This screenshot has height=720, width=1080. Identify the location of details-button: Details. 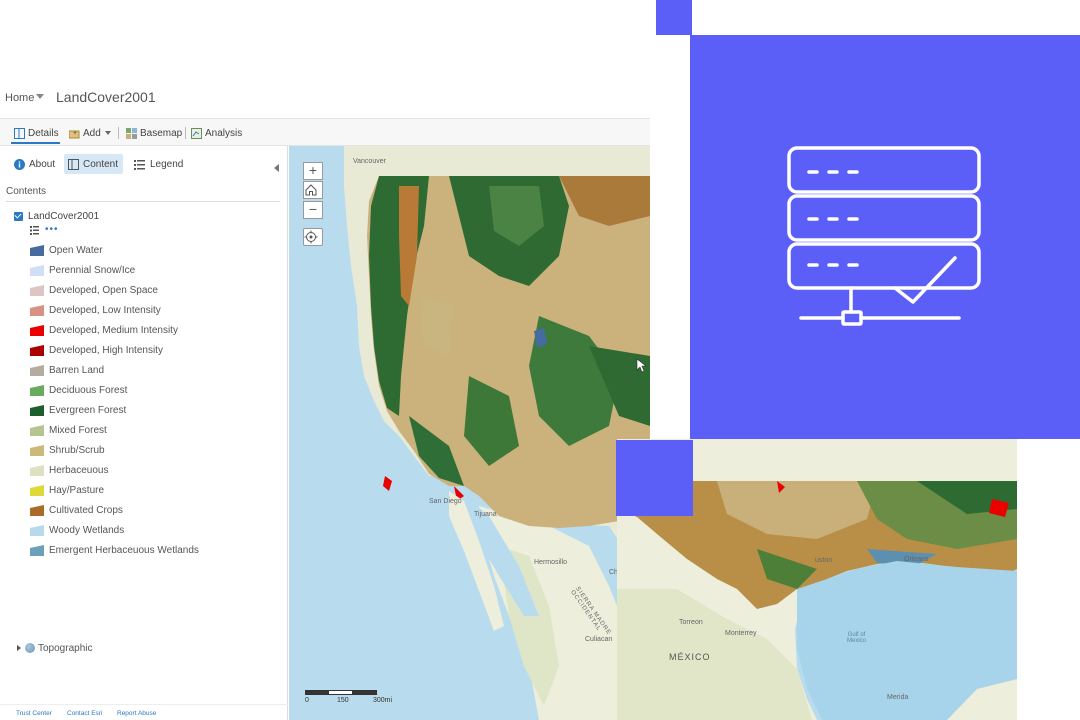
(36, 133).